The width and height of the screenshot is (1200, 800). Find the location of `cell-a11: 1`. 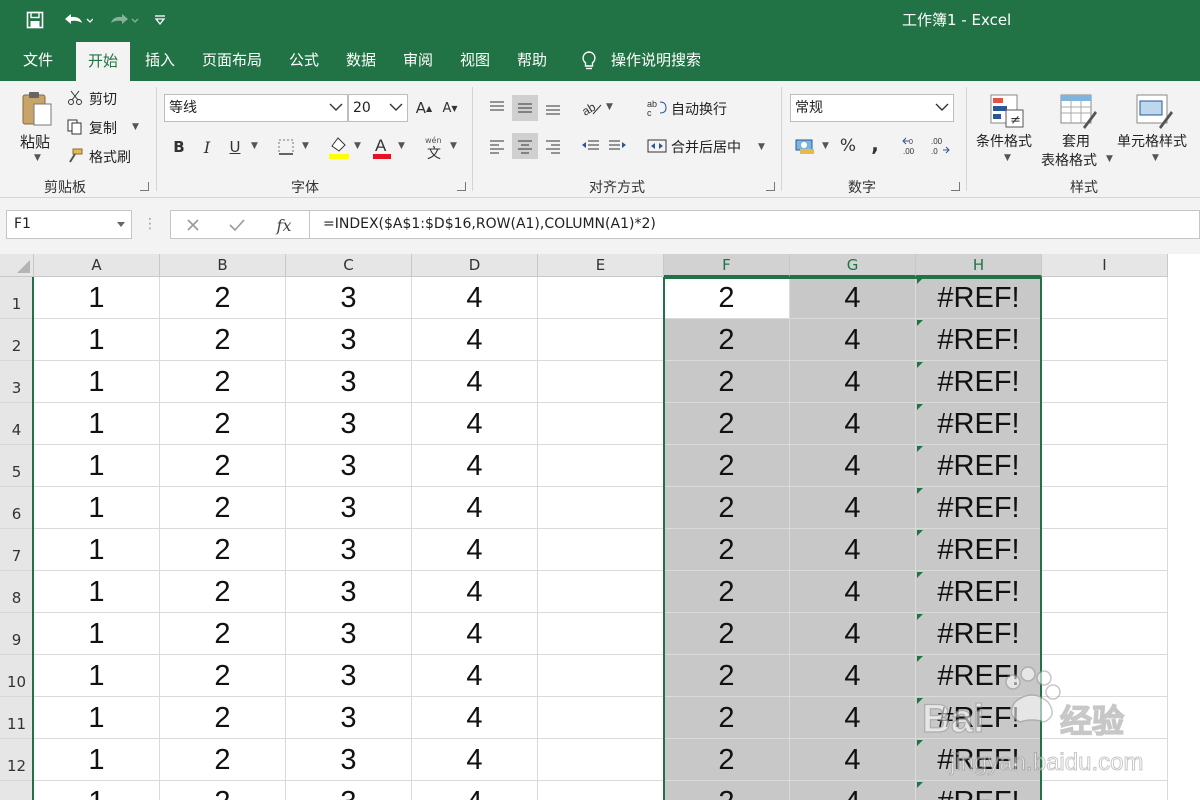

cell-a11: 1 is located at coordinates (97, 718).